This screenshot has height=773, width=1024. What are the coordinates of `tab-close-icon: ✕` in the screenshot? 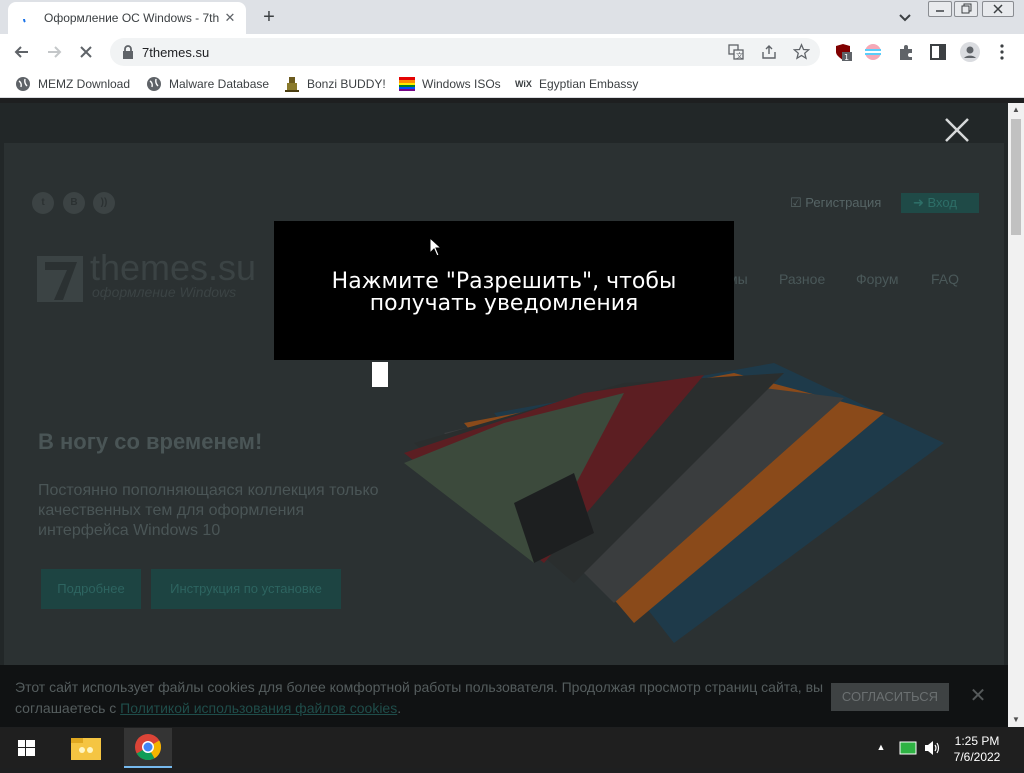 It's located at (230, 18).